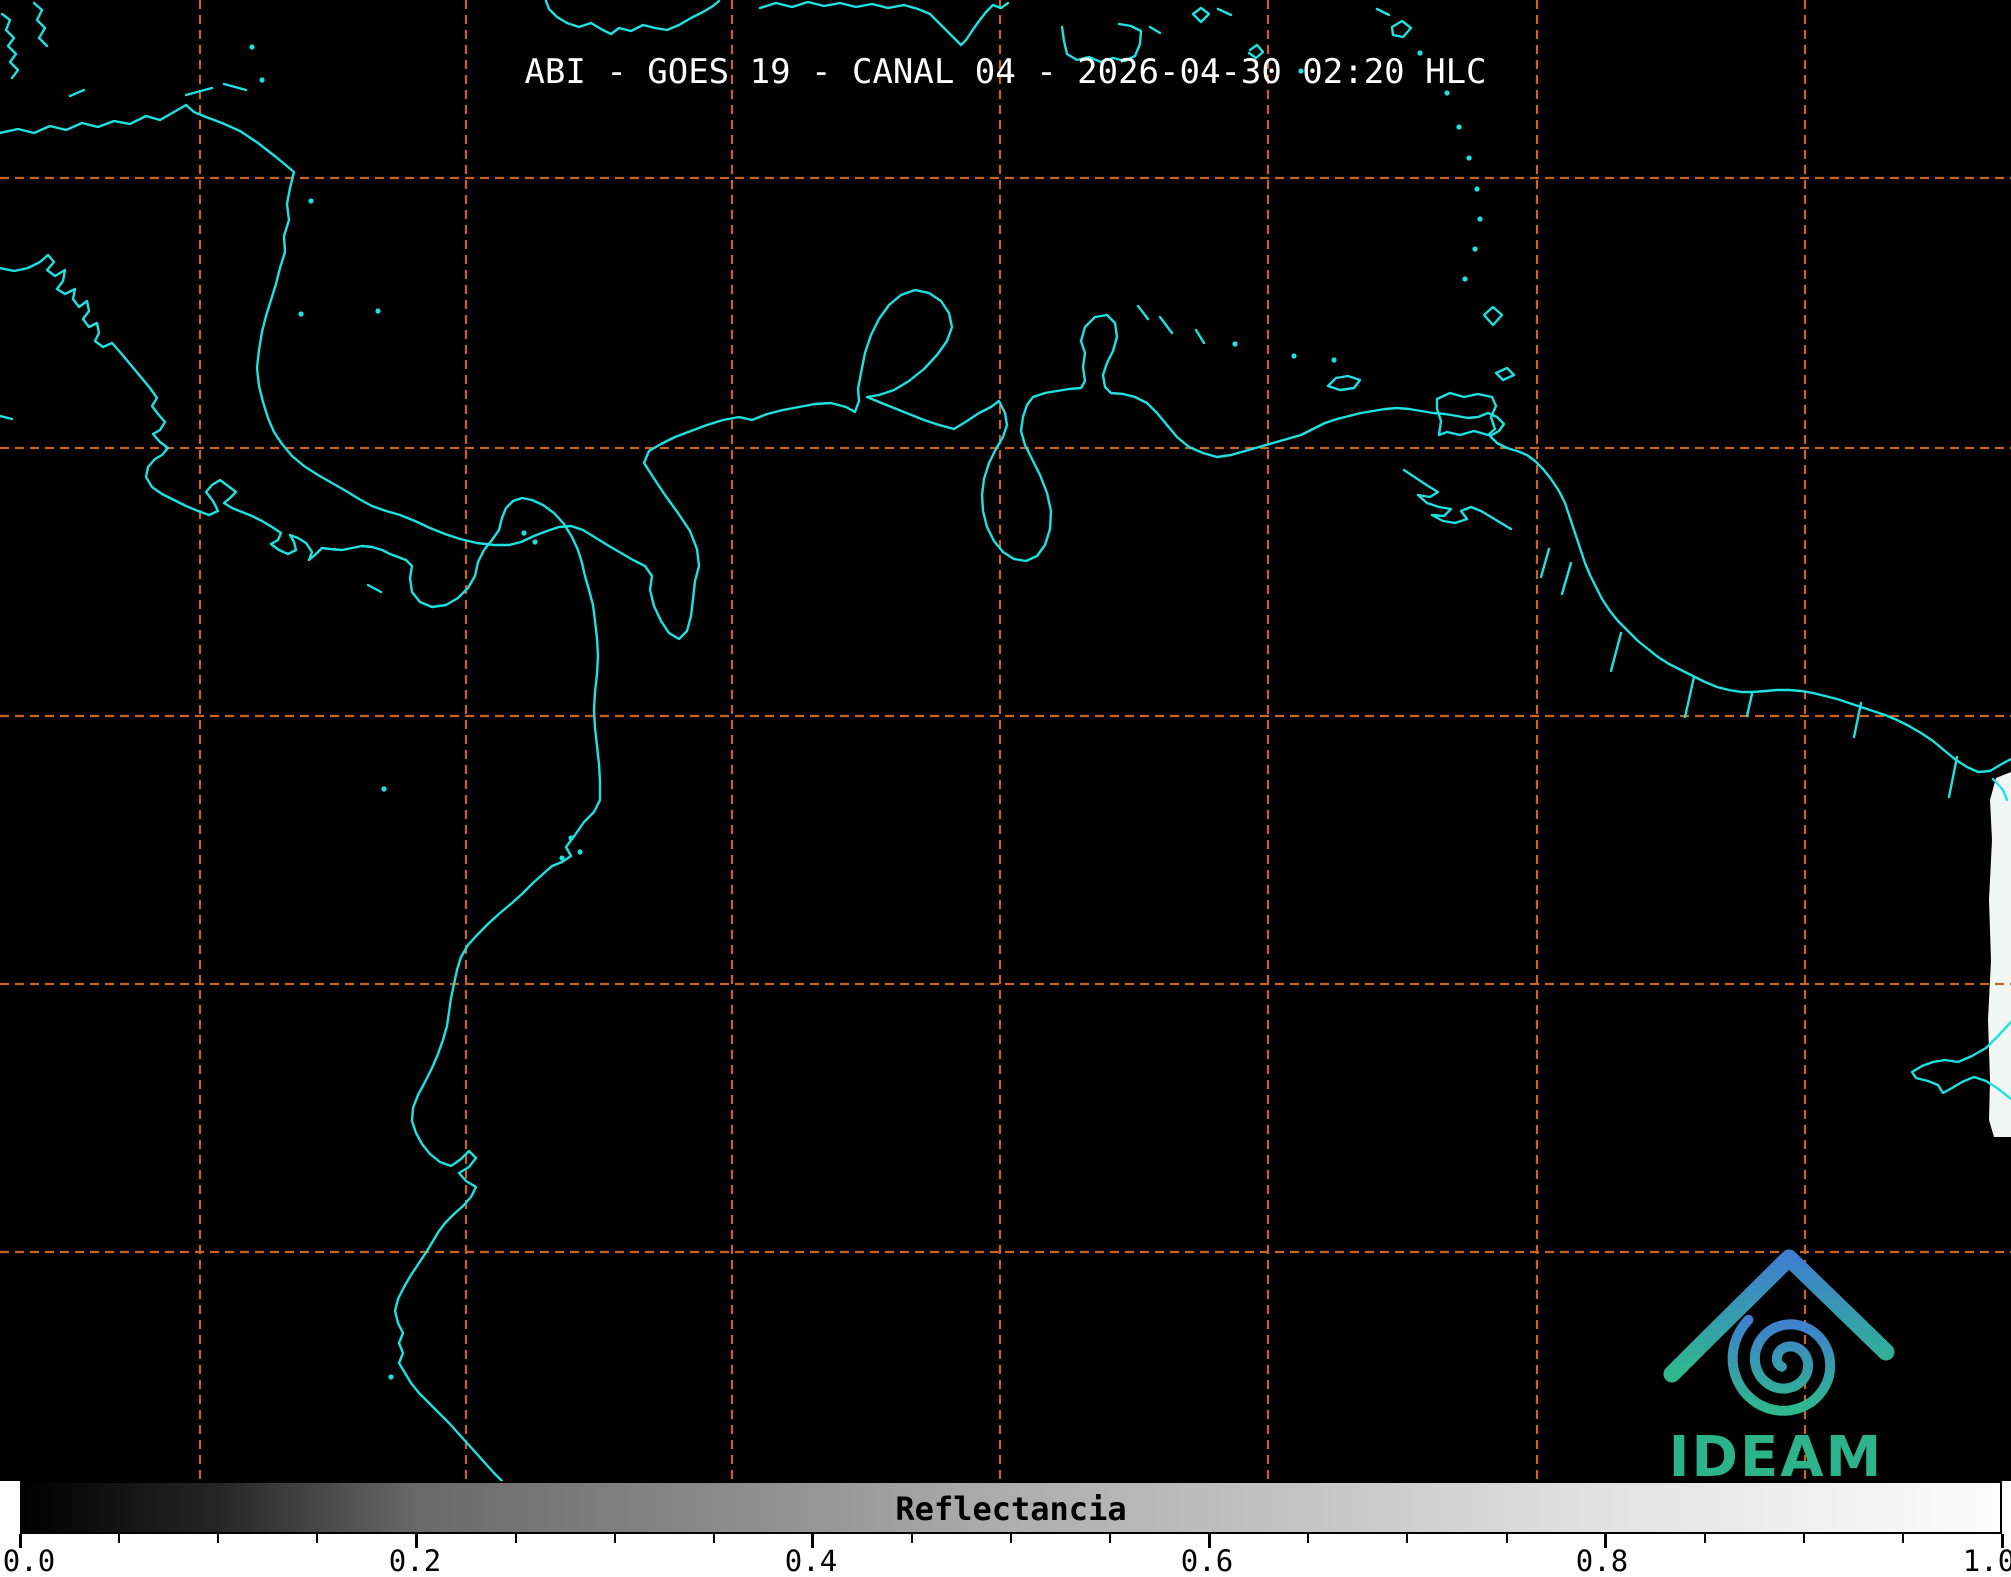  I want to click on belize-coast-fragments-coastline, so click(40, 24).